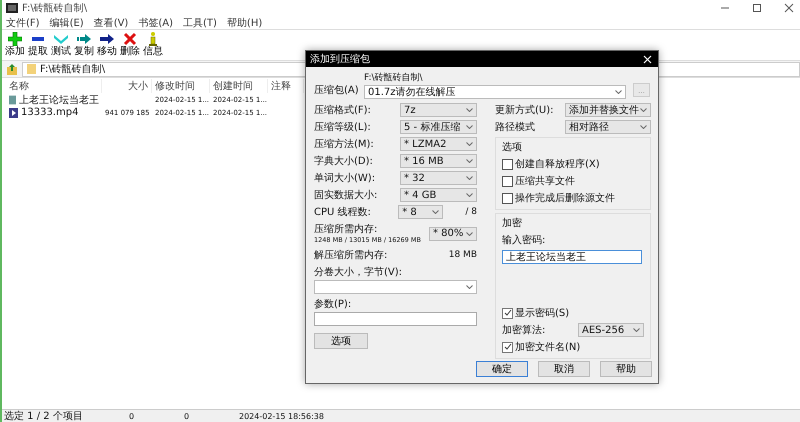  I want to click on field-label: 输入密码:, so click(524, 240).